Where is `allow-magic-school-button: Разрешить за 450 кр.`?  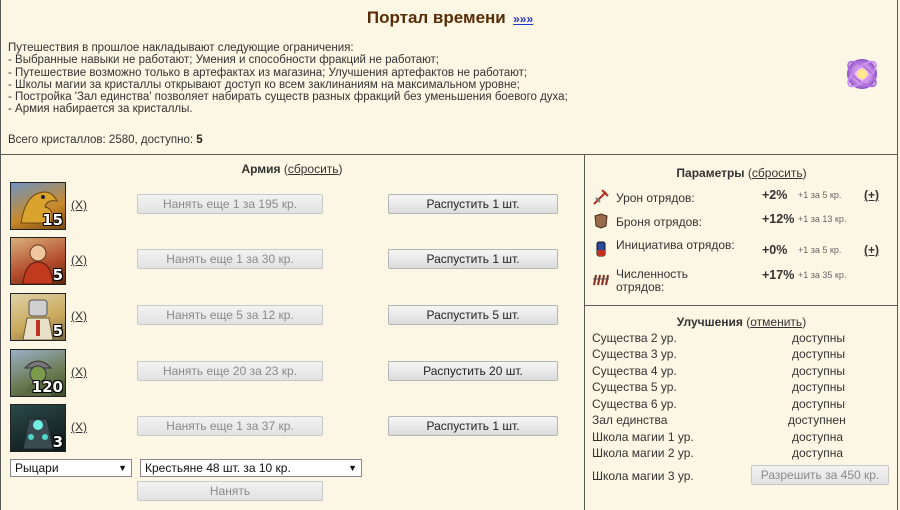 allow-magic-school-button: Разрешить за 450 кр. is located at coordinates (820, 475).